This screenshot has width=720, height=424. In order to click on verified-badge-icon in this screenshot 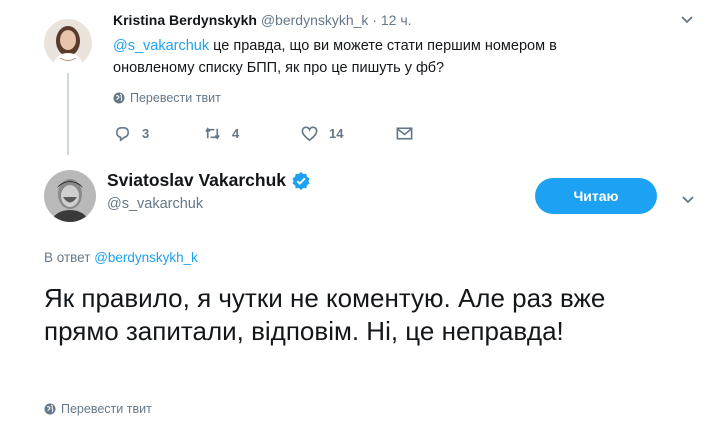, I will do `click(301, 180)`.